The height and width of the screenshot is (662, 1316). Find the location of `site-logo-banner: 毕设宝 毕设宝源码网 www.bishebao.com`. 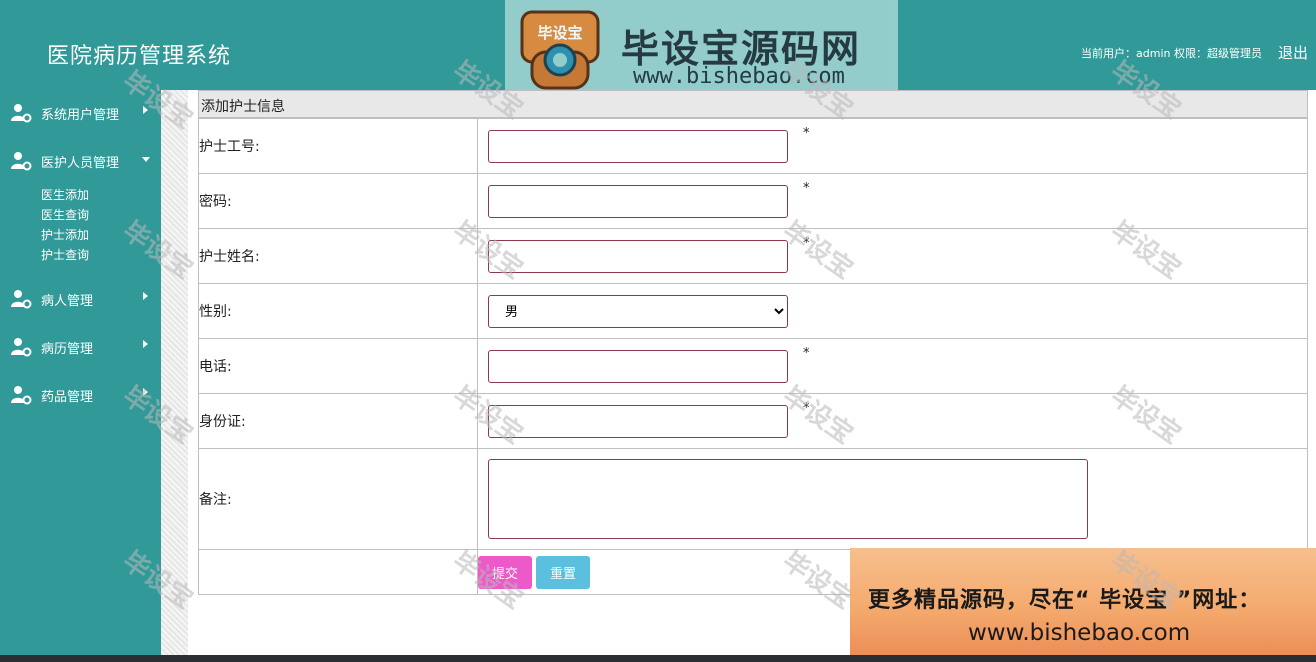

site-logo-banner: 毕设宝 毕设宝源码网 www.bishebao.com is located at coordinates (701, 51).